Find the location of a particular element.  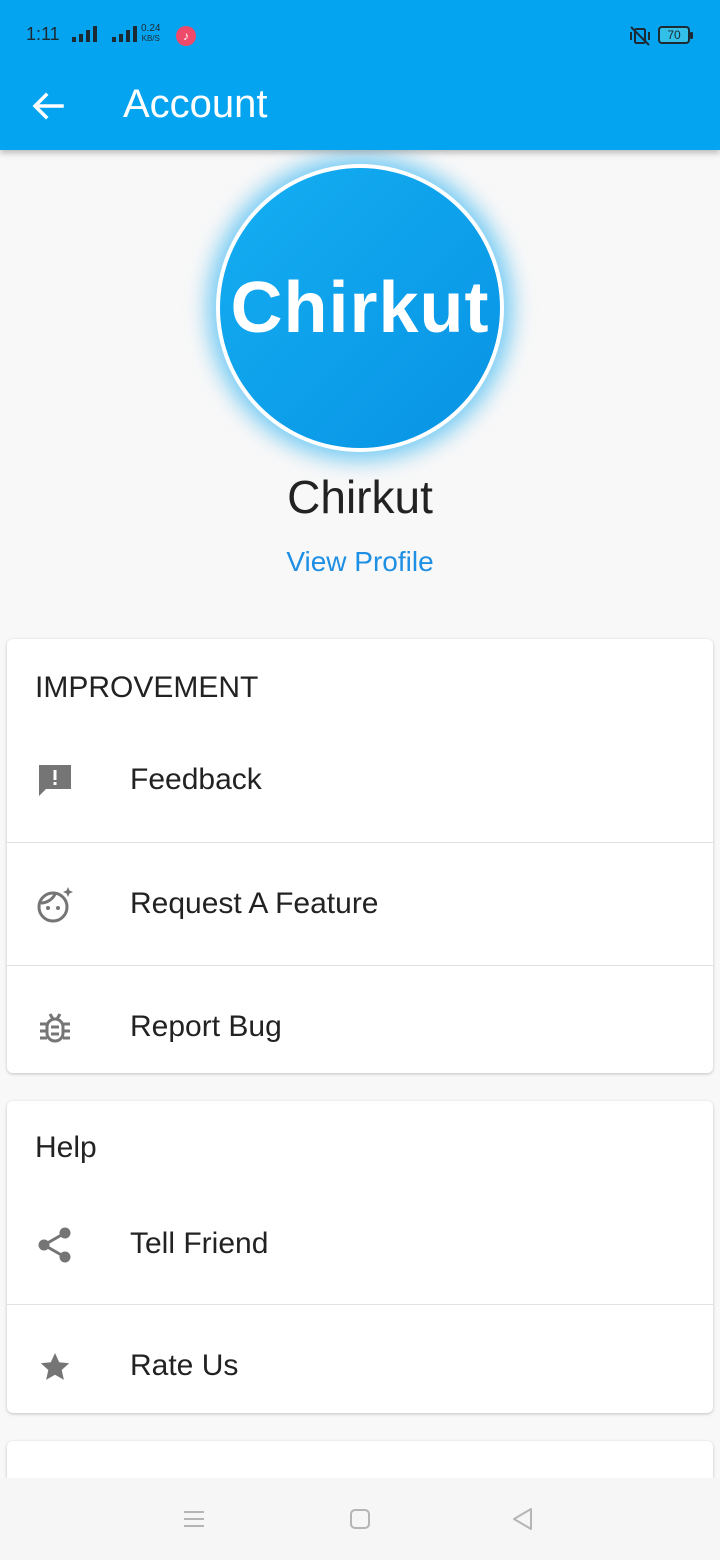

report-bug-row: Report Bug is located at coordinates (360, 1019).